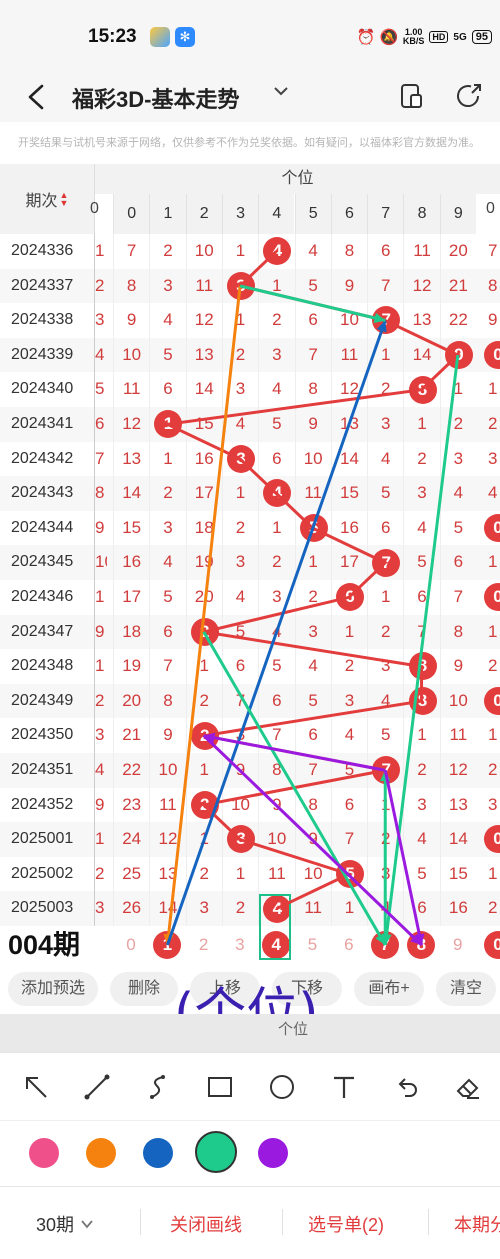 Image resolution: width=500 pixels, height=1259 pixels. What do you see at coordinates (97, 1087) in the screenshot?
I see `line-tool-icon` at bounding box center [97, 1087].